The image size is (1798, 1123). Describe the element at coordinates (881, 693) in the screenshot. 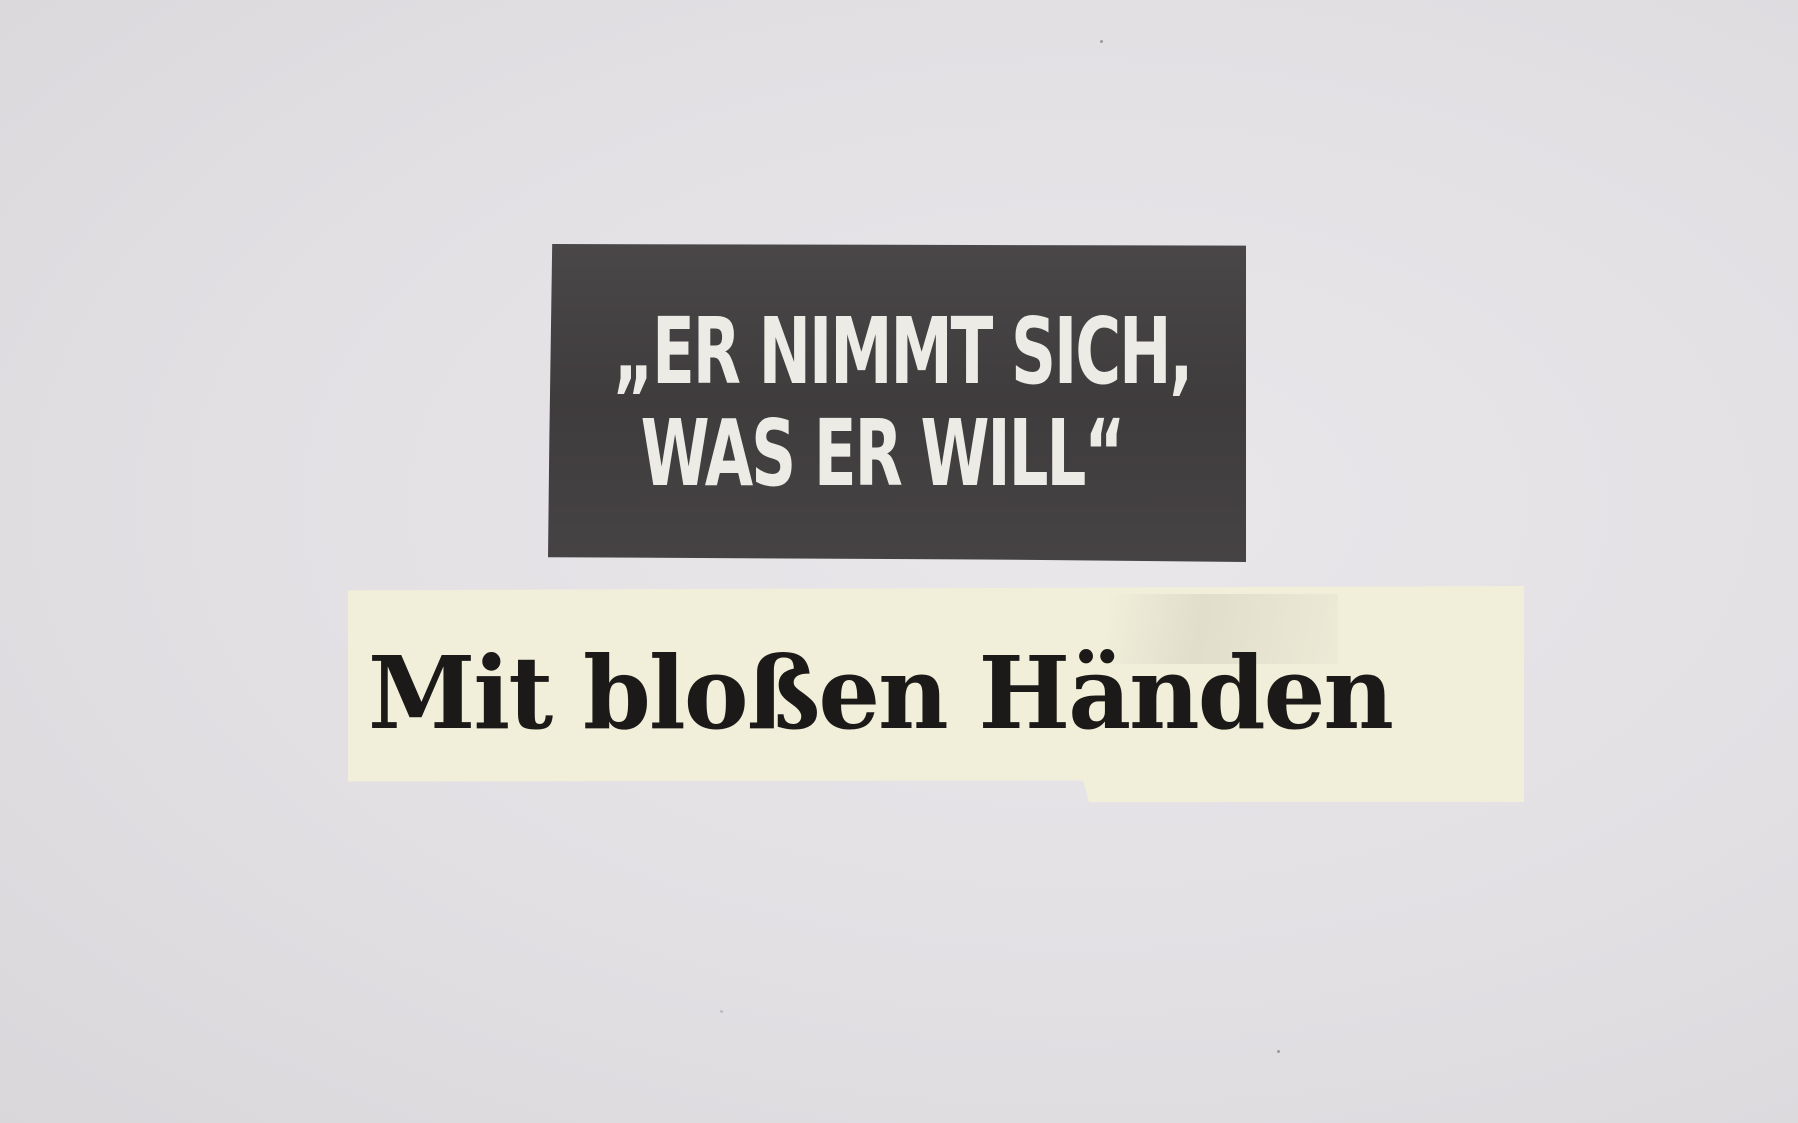

I see `headline-text: Mit bloßen Händen` at that location.